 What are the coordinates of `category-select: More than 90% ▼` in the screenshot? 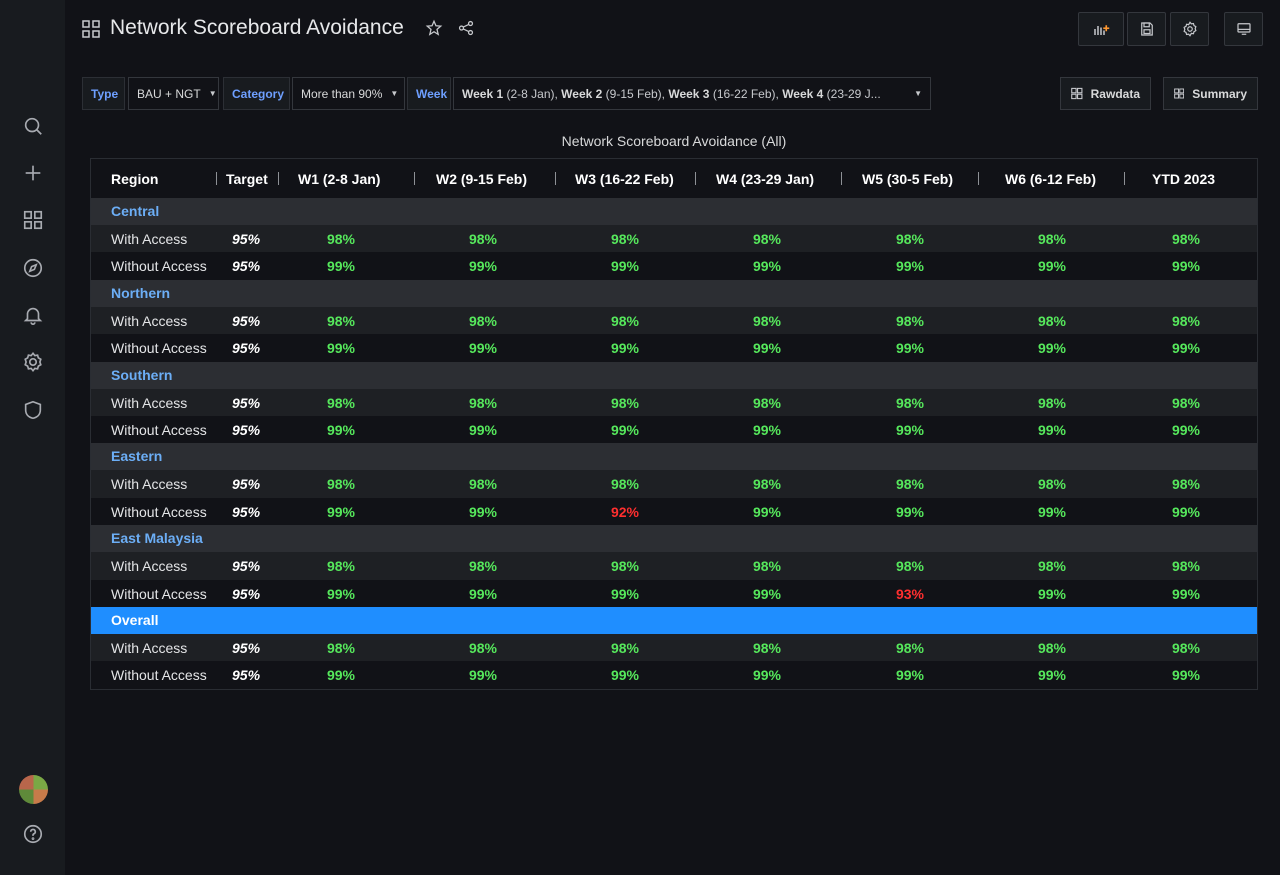 It's located at (348, 93).